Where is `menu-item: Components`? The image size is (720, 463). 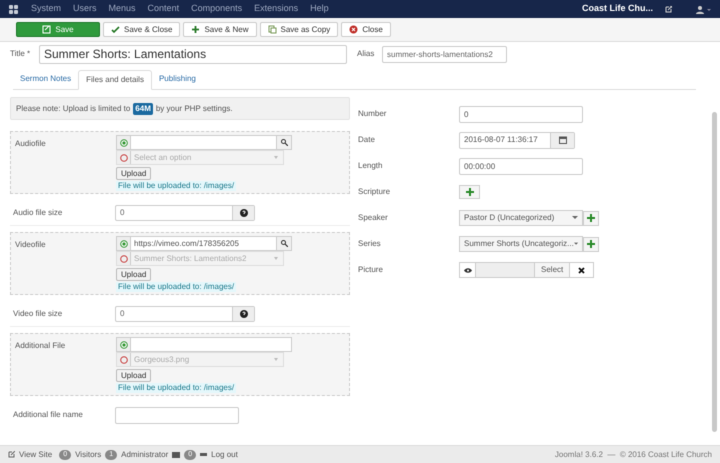
menu-item: Components is located at coordinates (216, 9).